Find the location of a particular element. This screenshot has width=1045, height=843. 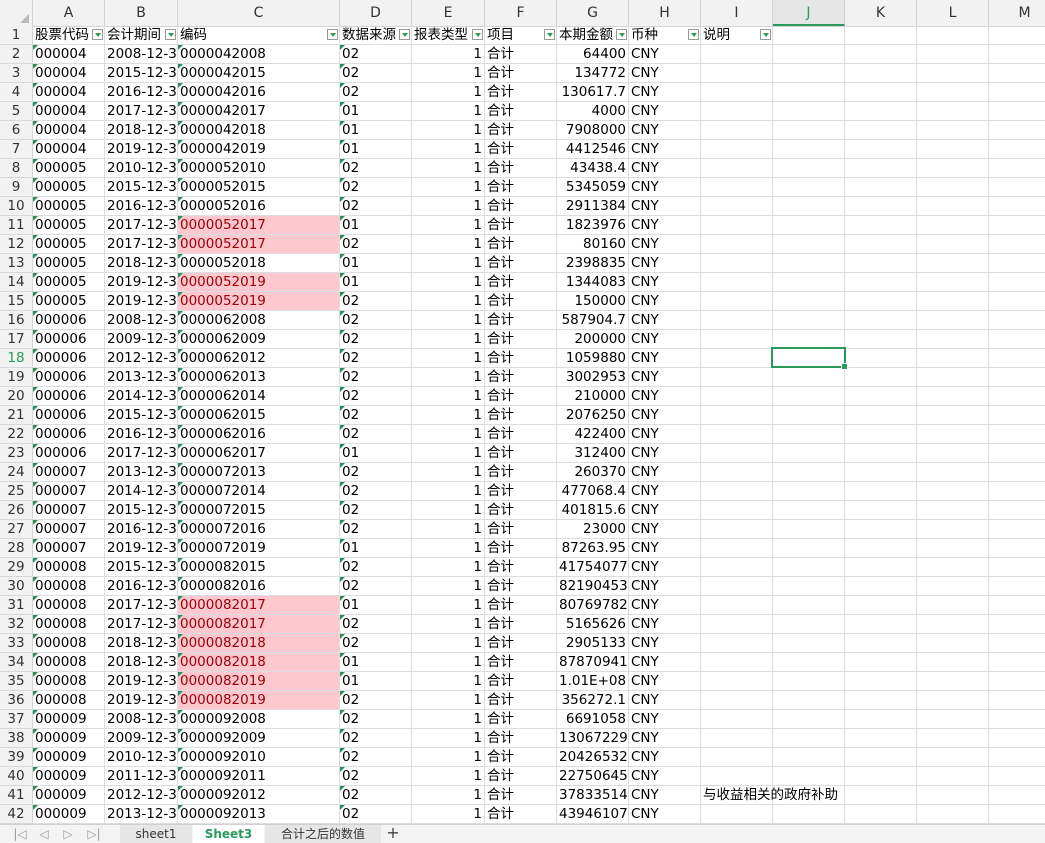

cell: 1059880 is located at coordinates (593, 358).